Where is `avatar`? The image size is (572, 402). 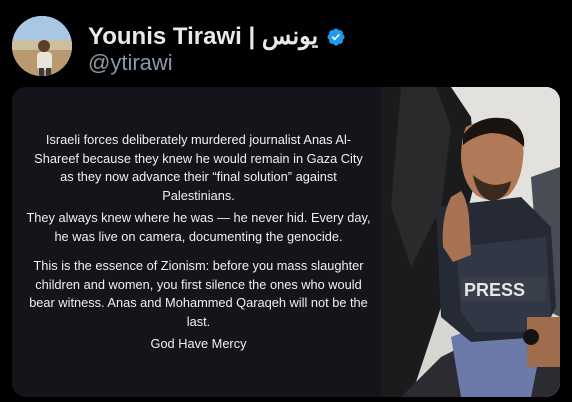
avatar is located at coordinates (42, 46).